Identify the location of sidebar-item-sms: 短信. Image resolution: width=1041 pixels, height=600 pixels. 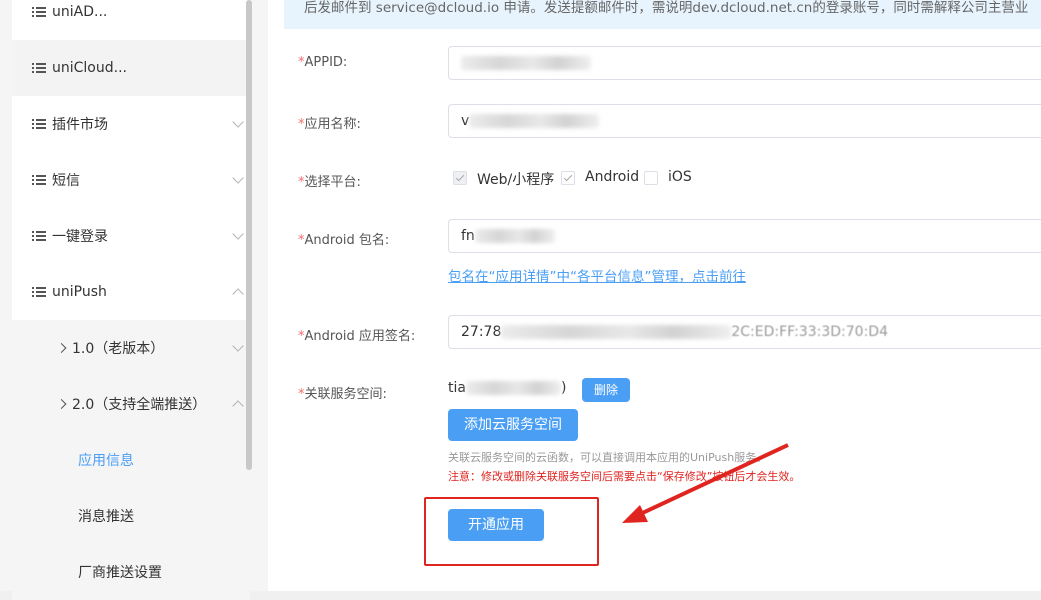
(131, 180).